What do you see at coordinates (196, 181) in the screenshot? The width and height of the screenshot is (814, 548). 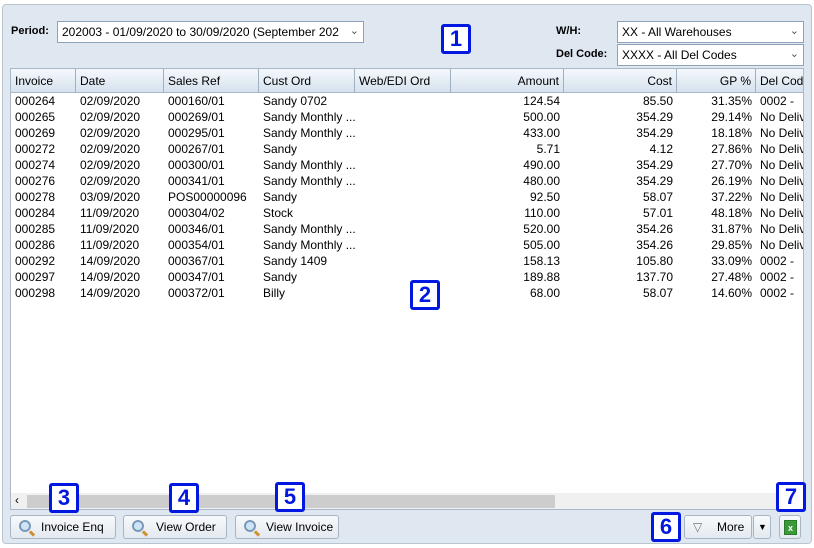 I see `table-cell: 000341/01` at bounding box center [196, 181].